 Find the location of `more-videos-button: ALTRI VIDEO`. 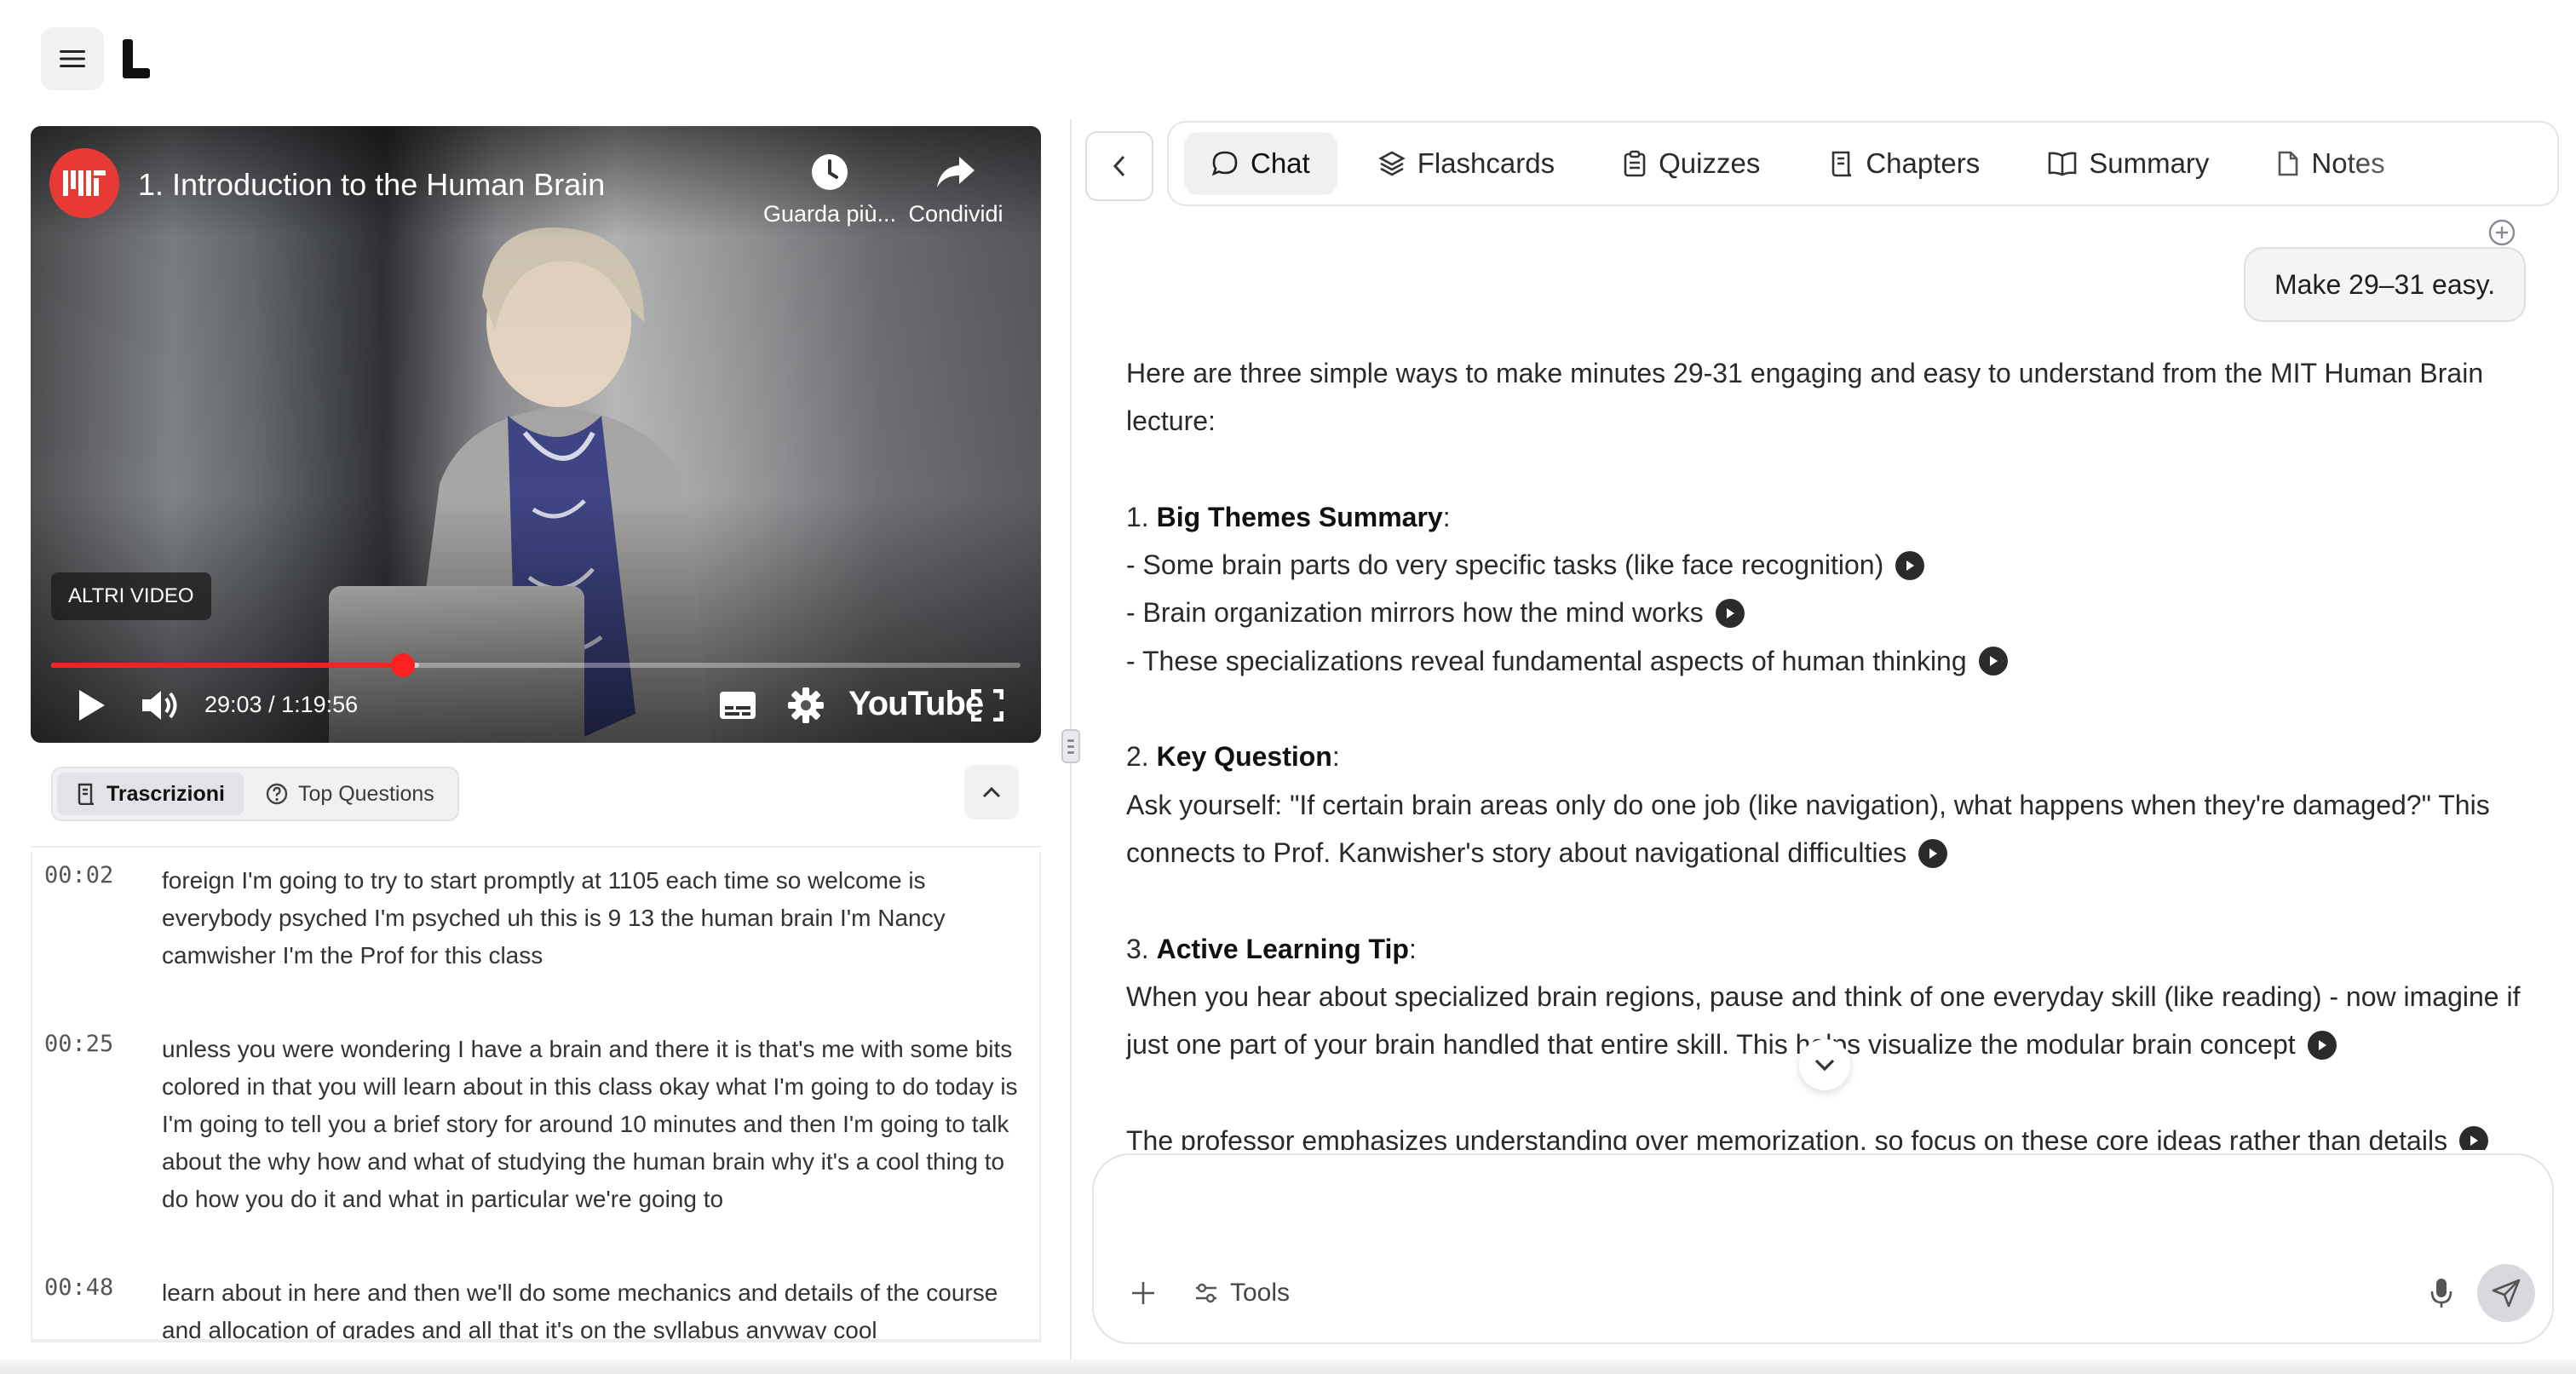

more-videos-button: ALTRI VIDEO is located at coordinates (131, 596).